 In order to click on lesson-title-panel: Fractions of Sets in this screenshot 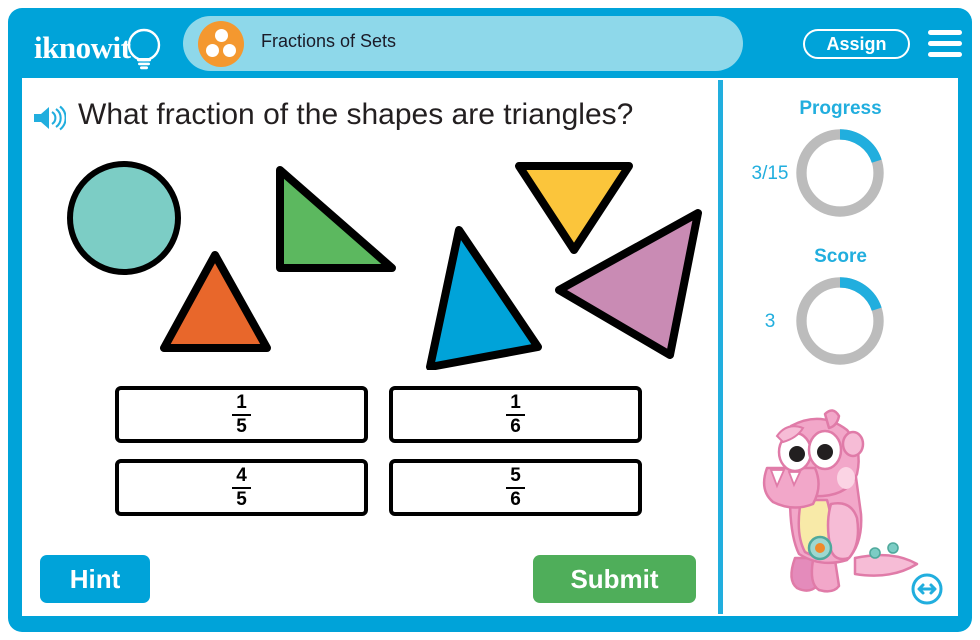, I will do `click(463, 43)`.